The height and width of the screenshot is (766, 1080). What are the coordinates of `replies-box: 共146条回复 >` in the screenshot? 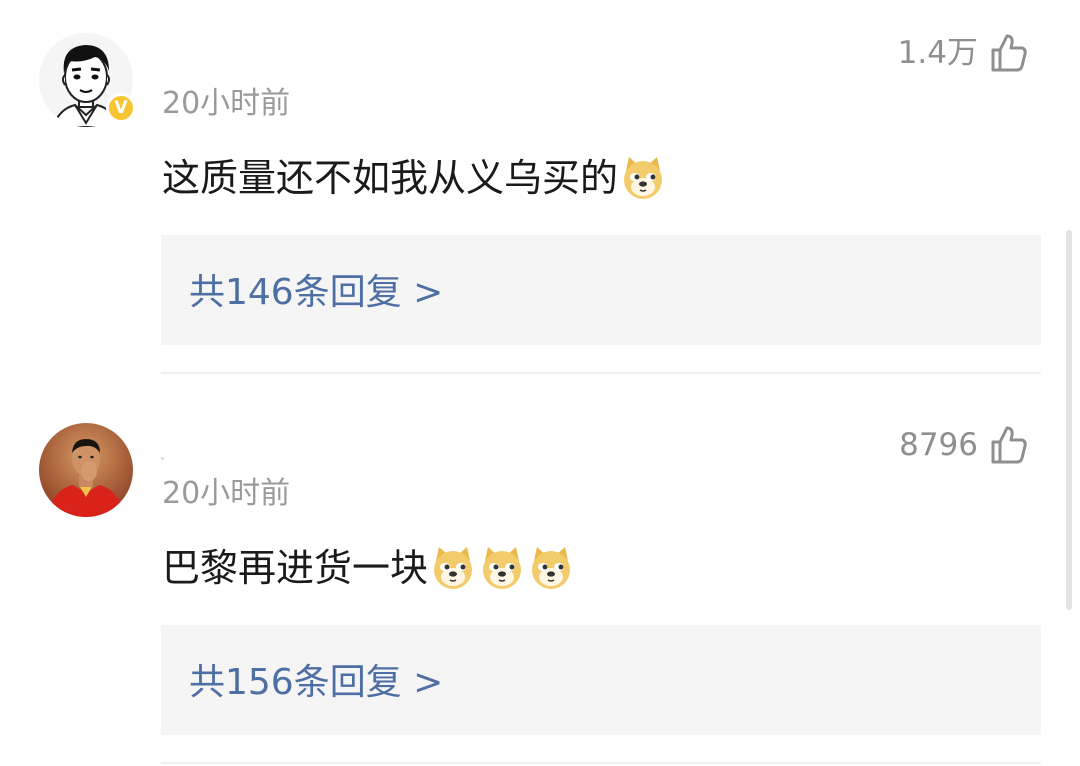 It's located at (601, 290).